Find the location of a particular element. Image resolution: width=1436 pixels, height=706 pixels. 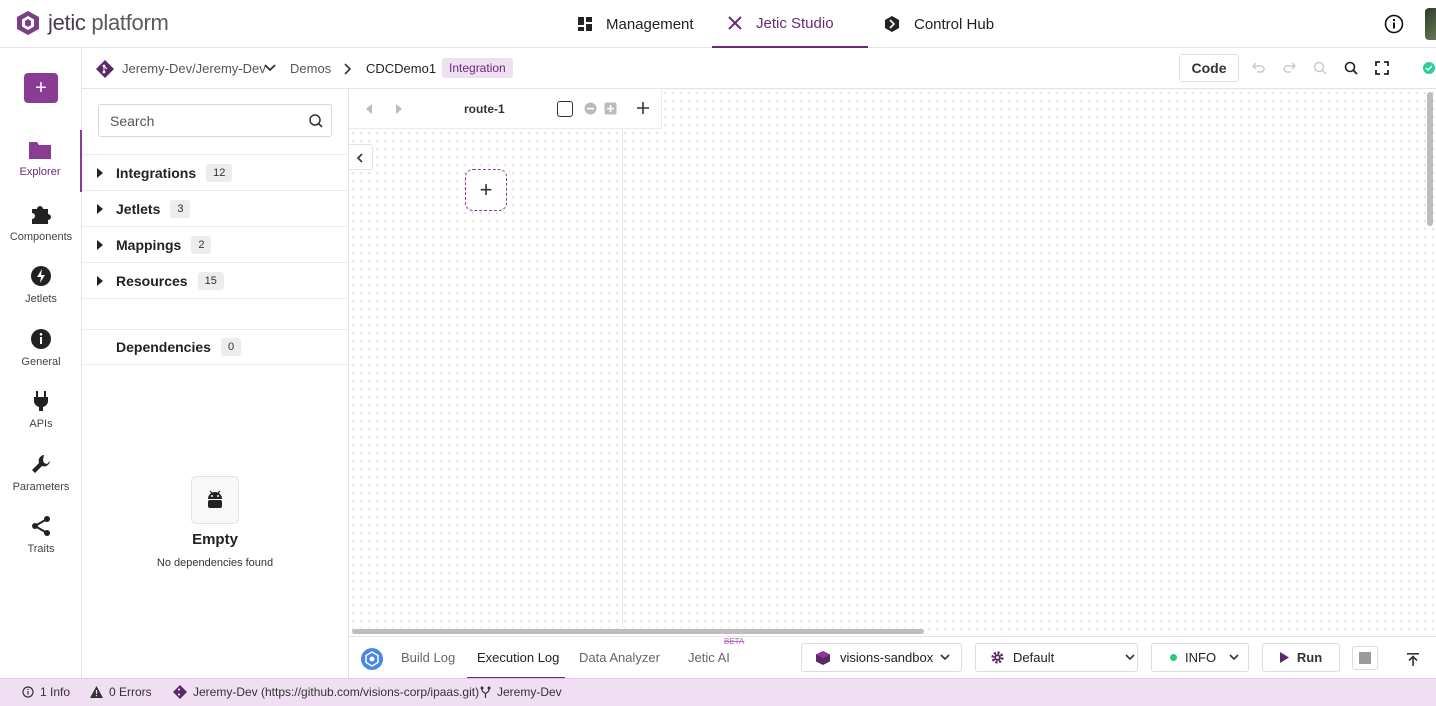

status-branch-label: Jeremy-Dev is located at coordinates (529, 692).